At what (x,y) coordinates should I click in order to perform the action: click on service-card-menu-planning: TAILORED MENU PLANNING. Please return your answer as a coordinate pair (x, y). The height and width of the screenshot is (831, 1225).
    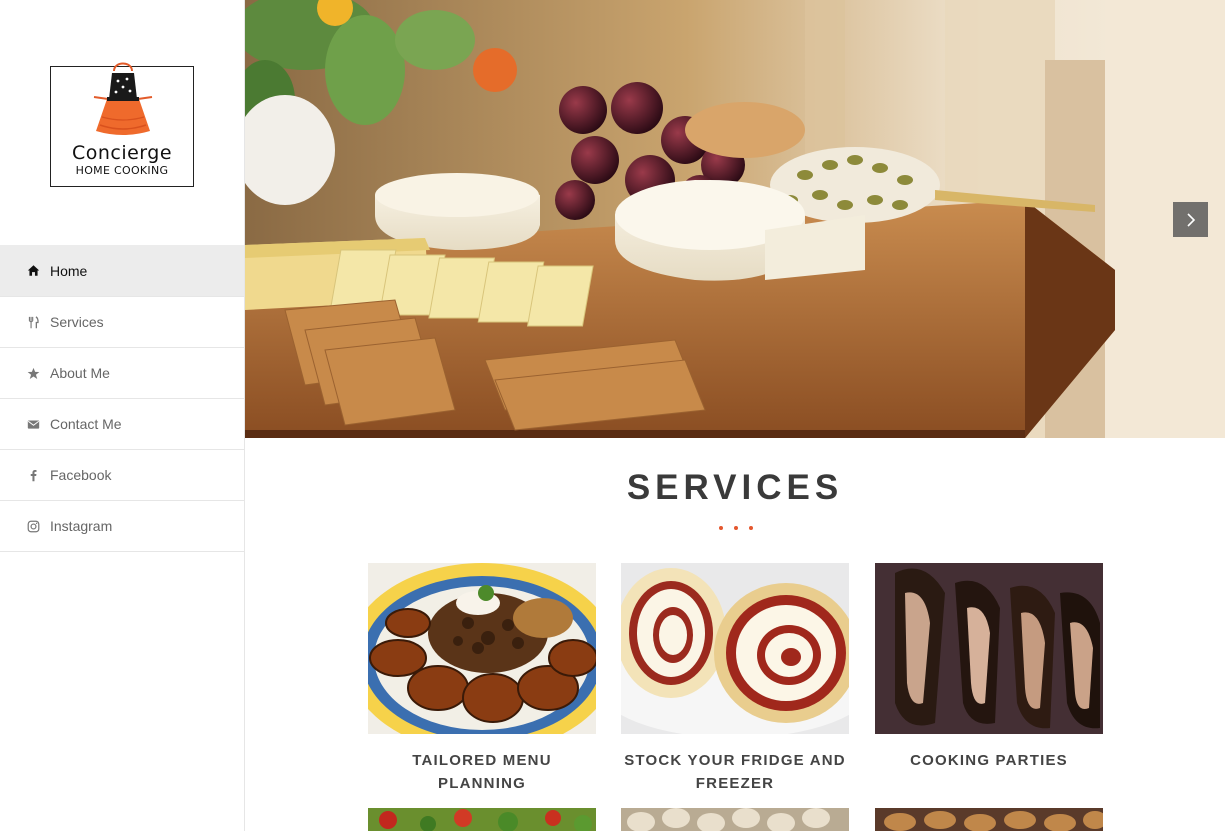
    Looking at the image, I should click on (482, 679).